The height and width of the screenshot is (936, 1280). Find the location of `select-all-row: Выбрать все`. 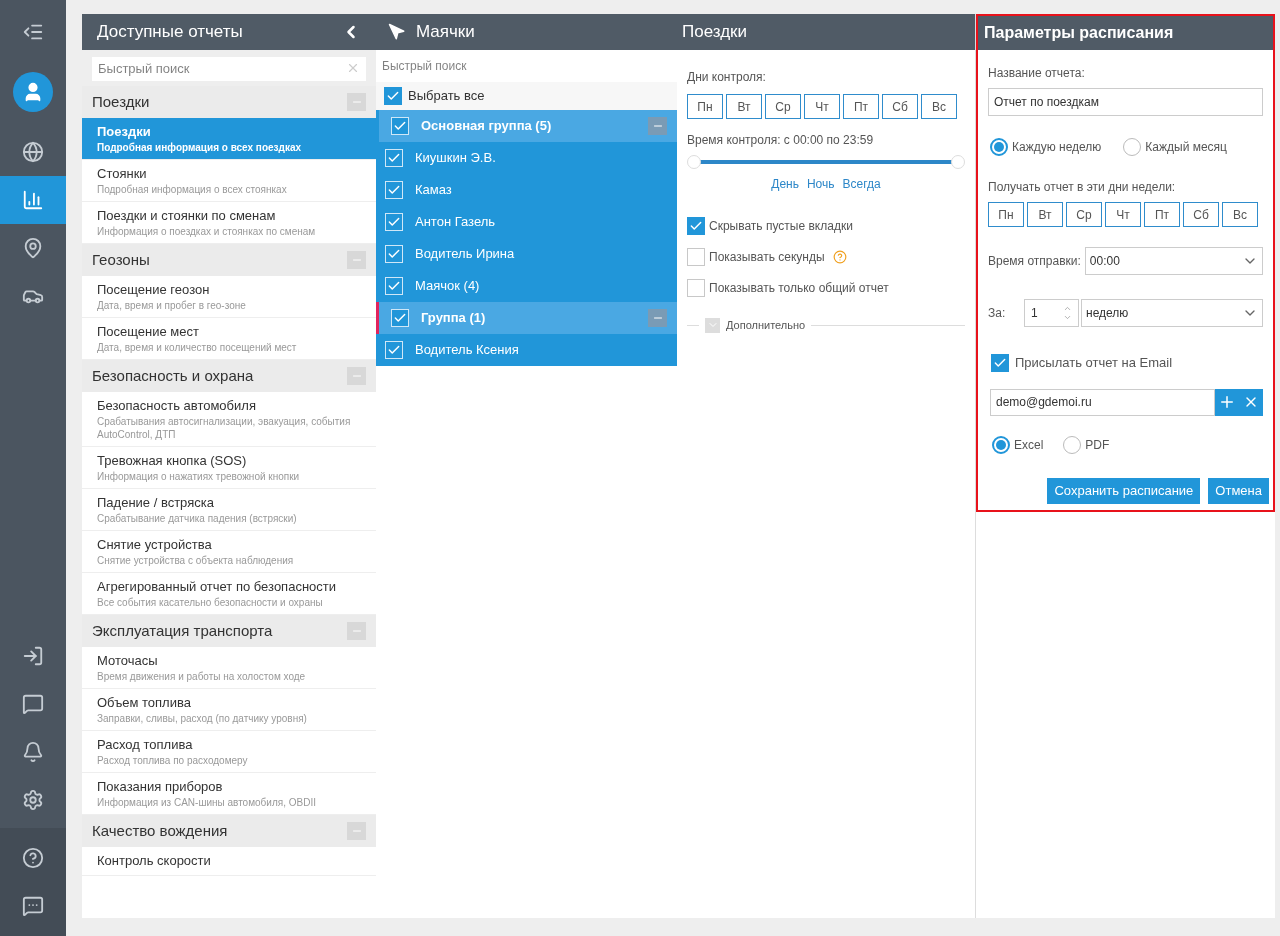

select-all-row: Выбрать все is located at coordinates (526, 96).